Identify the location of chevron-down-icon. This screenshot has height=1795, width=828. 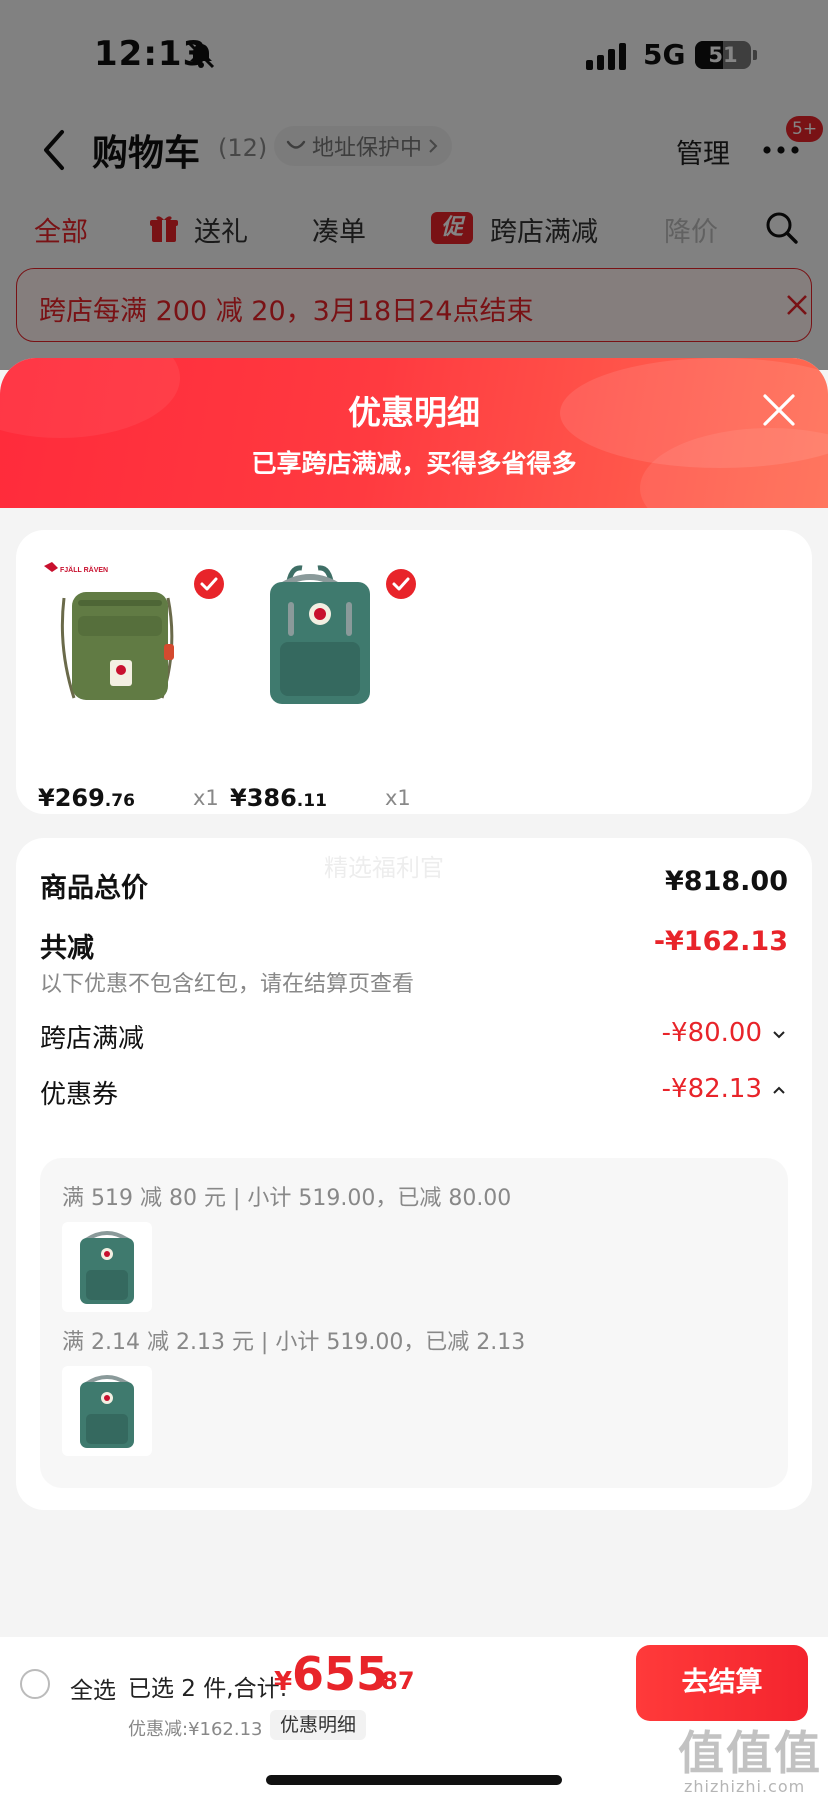
(779, 1035).